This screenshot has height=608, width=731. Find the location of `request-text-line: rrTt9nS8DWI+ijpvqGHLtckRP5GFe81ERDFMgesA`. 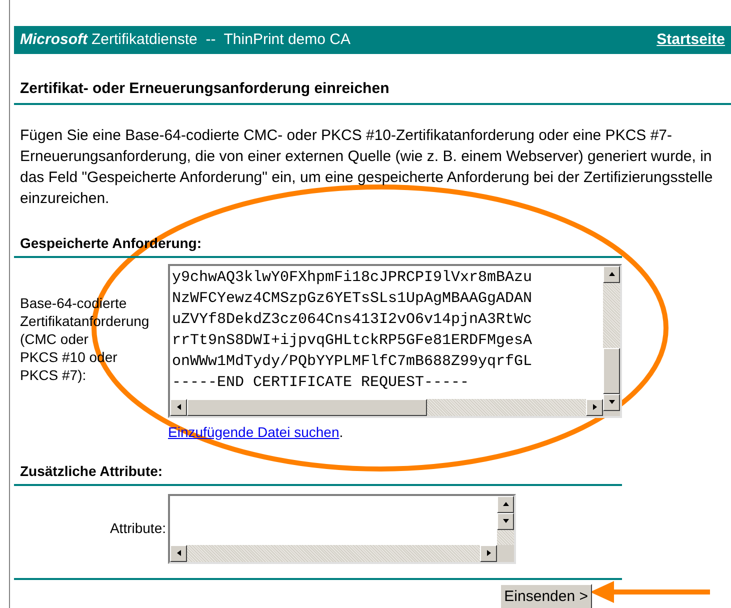

request-text-line: rrTt9nS8DWI+ijpvqGHLtckRP5GFe81ERDFMgesA is located at coordinates (353, 340).